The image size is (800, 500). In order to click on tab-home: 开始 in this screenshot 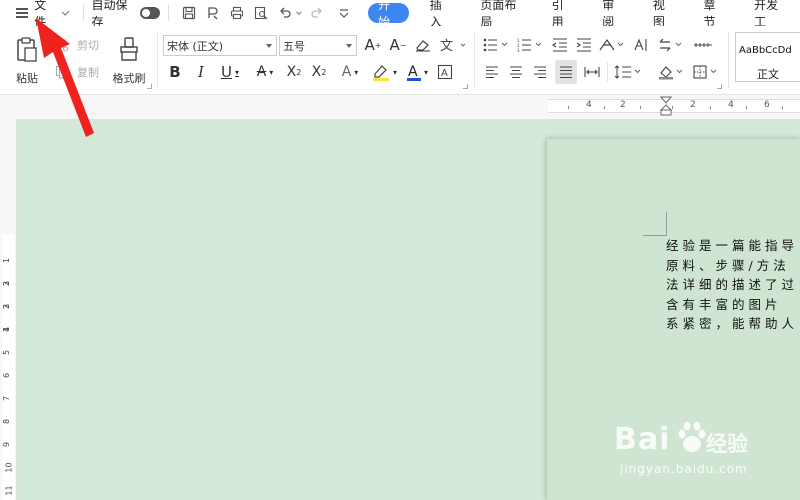, I will do `click(388, 14)`.